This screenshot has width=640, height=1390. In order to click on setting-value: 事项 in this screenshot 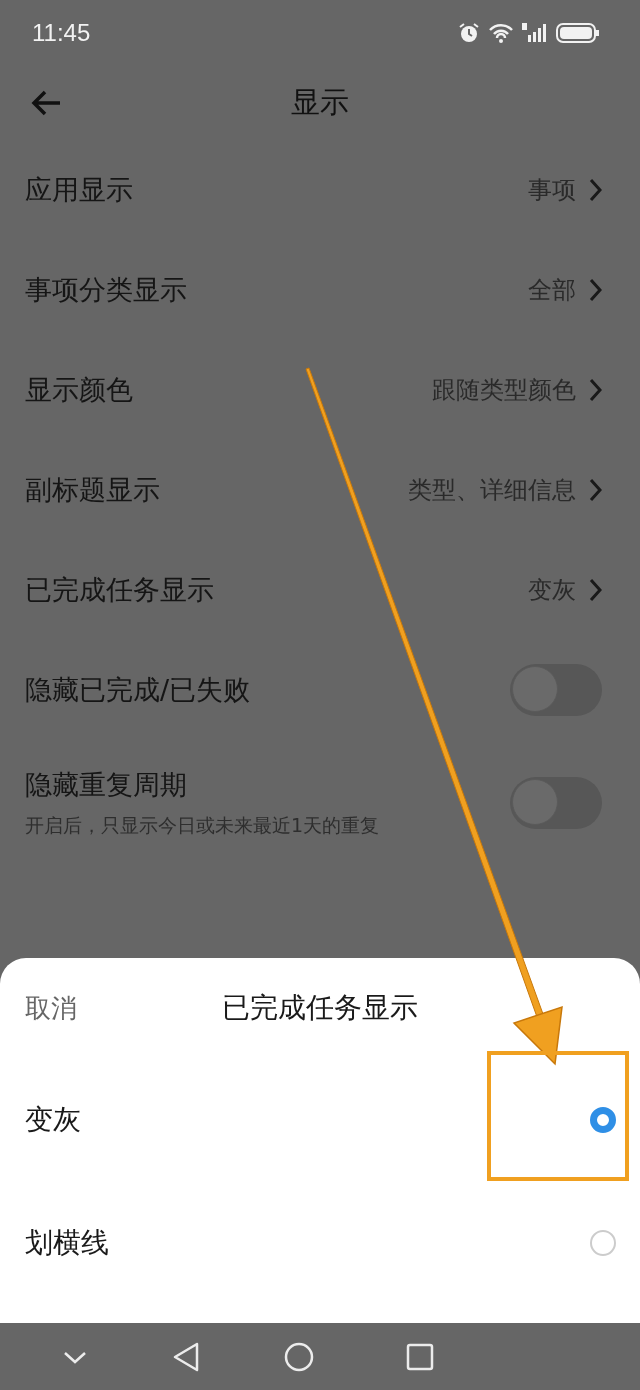, I will do `click(552, 190)`.